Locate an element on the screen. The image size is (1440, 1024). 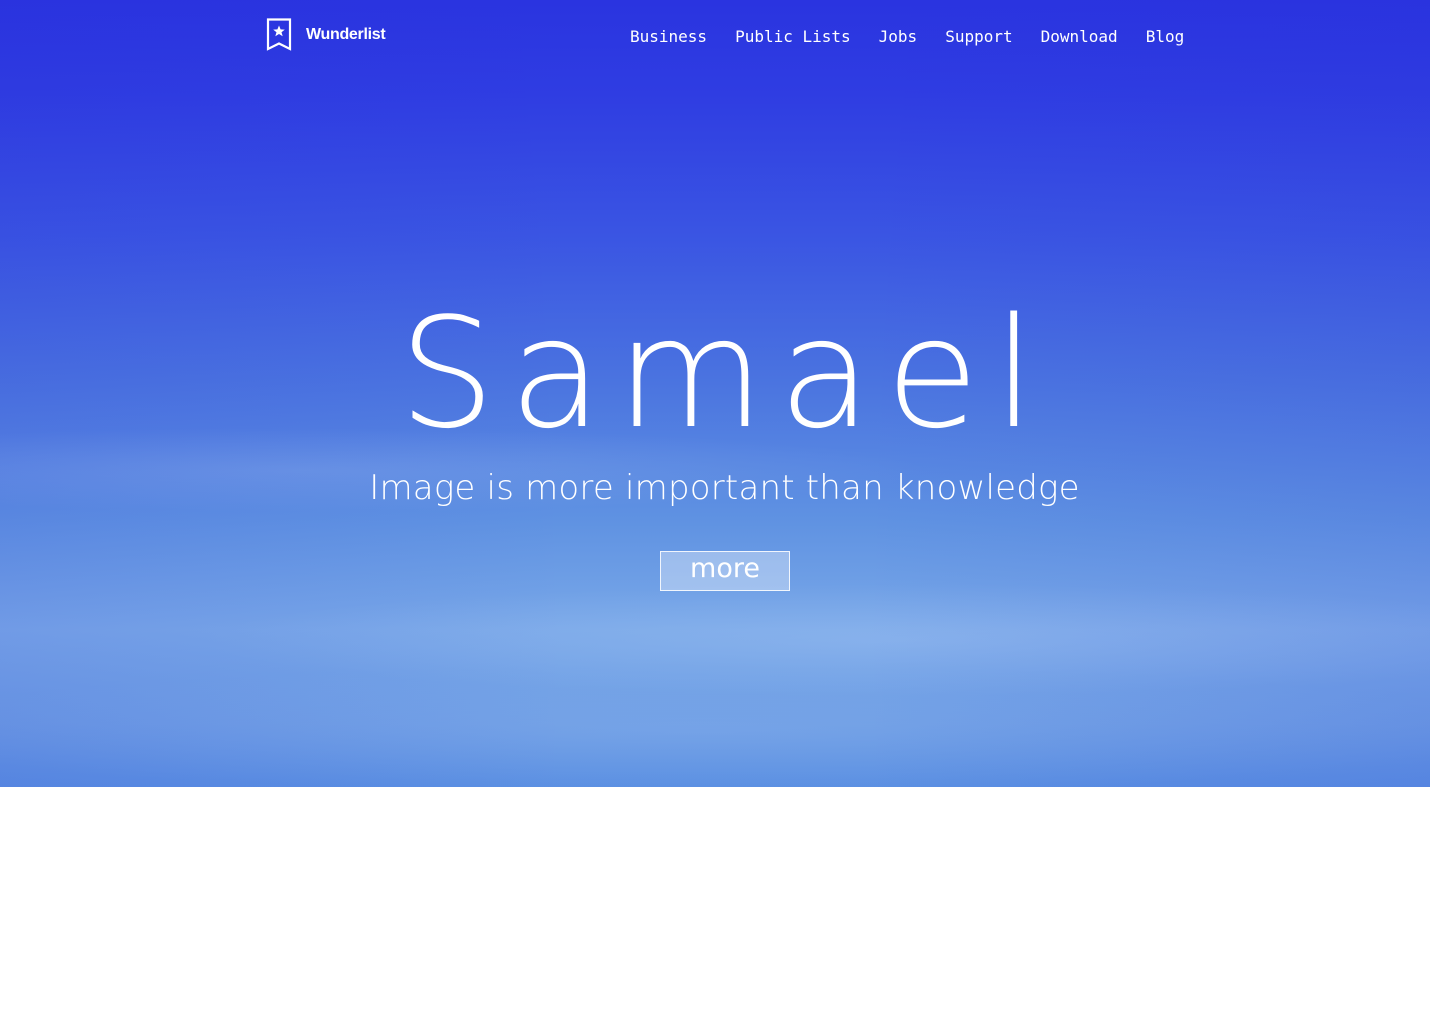
brand-name: Wunderlist is located at coordinates (346, 34).